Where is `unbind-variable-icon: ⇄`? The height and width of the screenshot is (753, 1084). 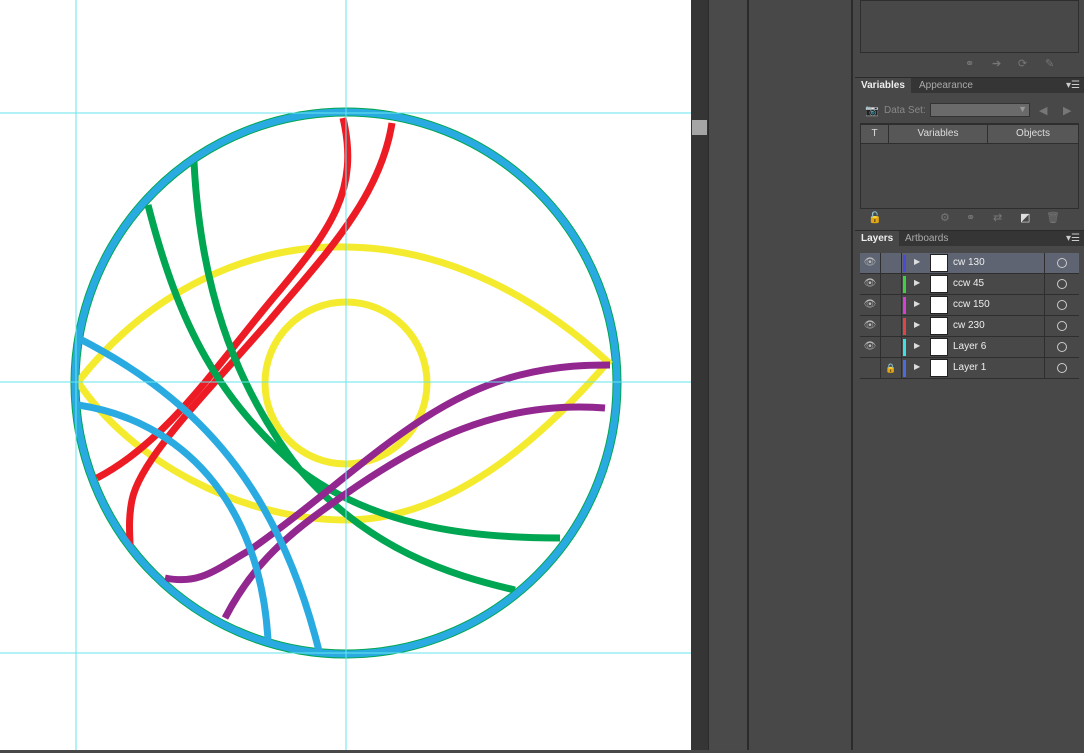
unbind-variable-icon: ⇄ is located at coordinates (997, 217).